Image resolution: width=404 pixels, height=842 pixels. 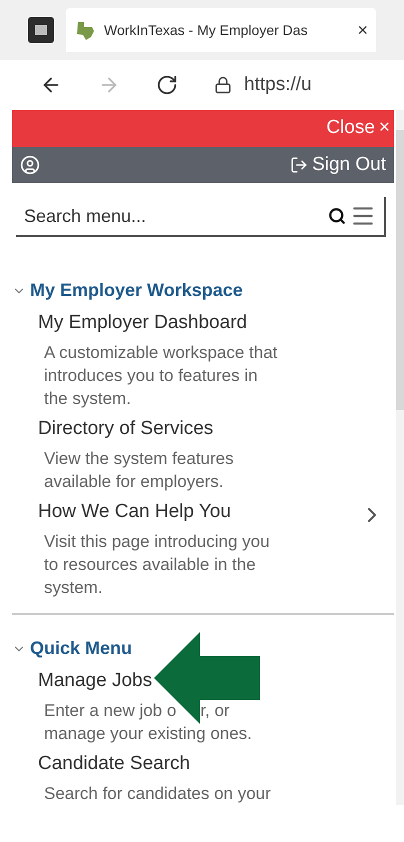 What do you see at coordinates (215, 710) in the screenshot?
I see `menu-description: r, or` at bounding box center [215, 710].